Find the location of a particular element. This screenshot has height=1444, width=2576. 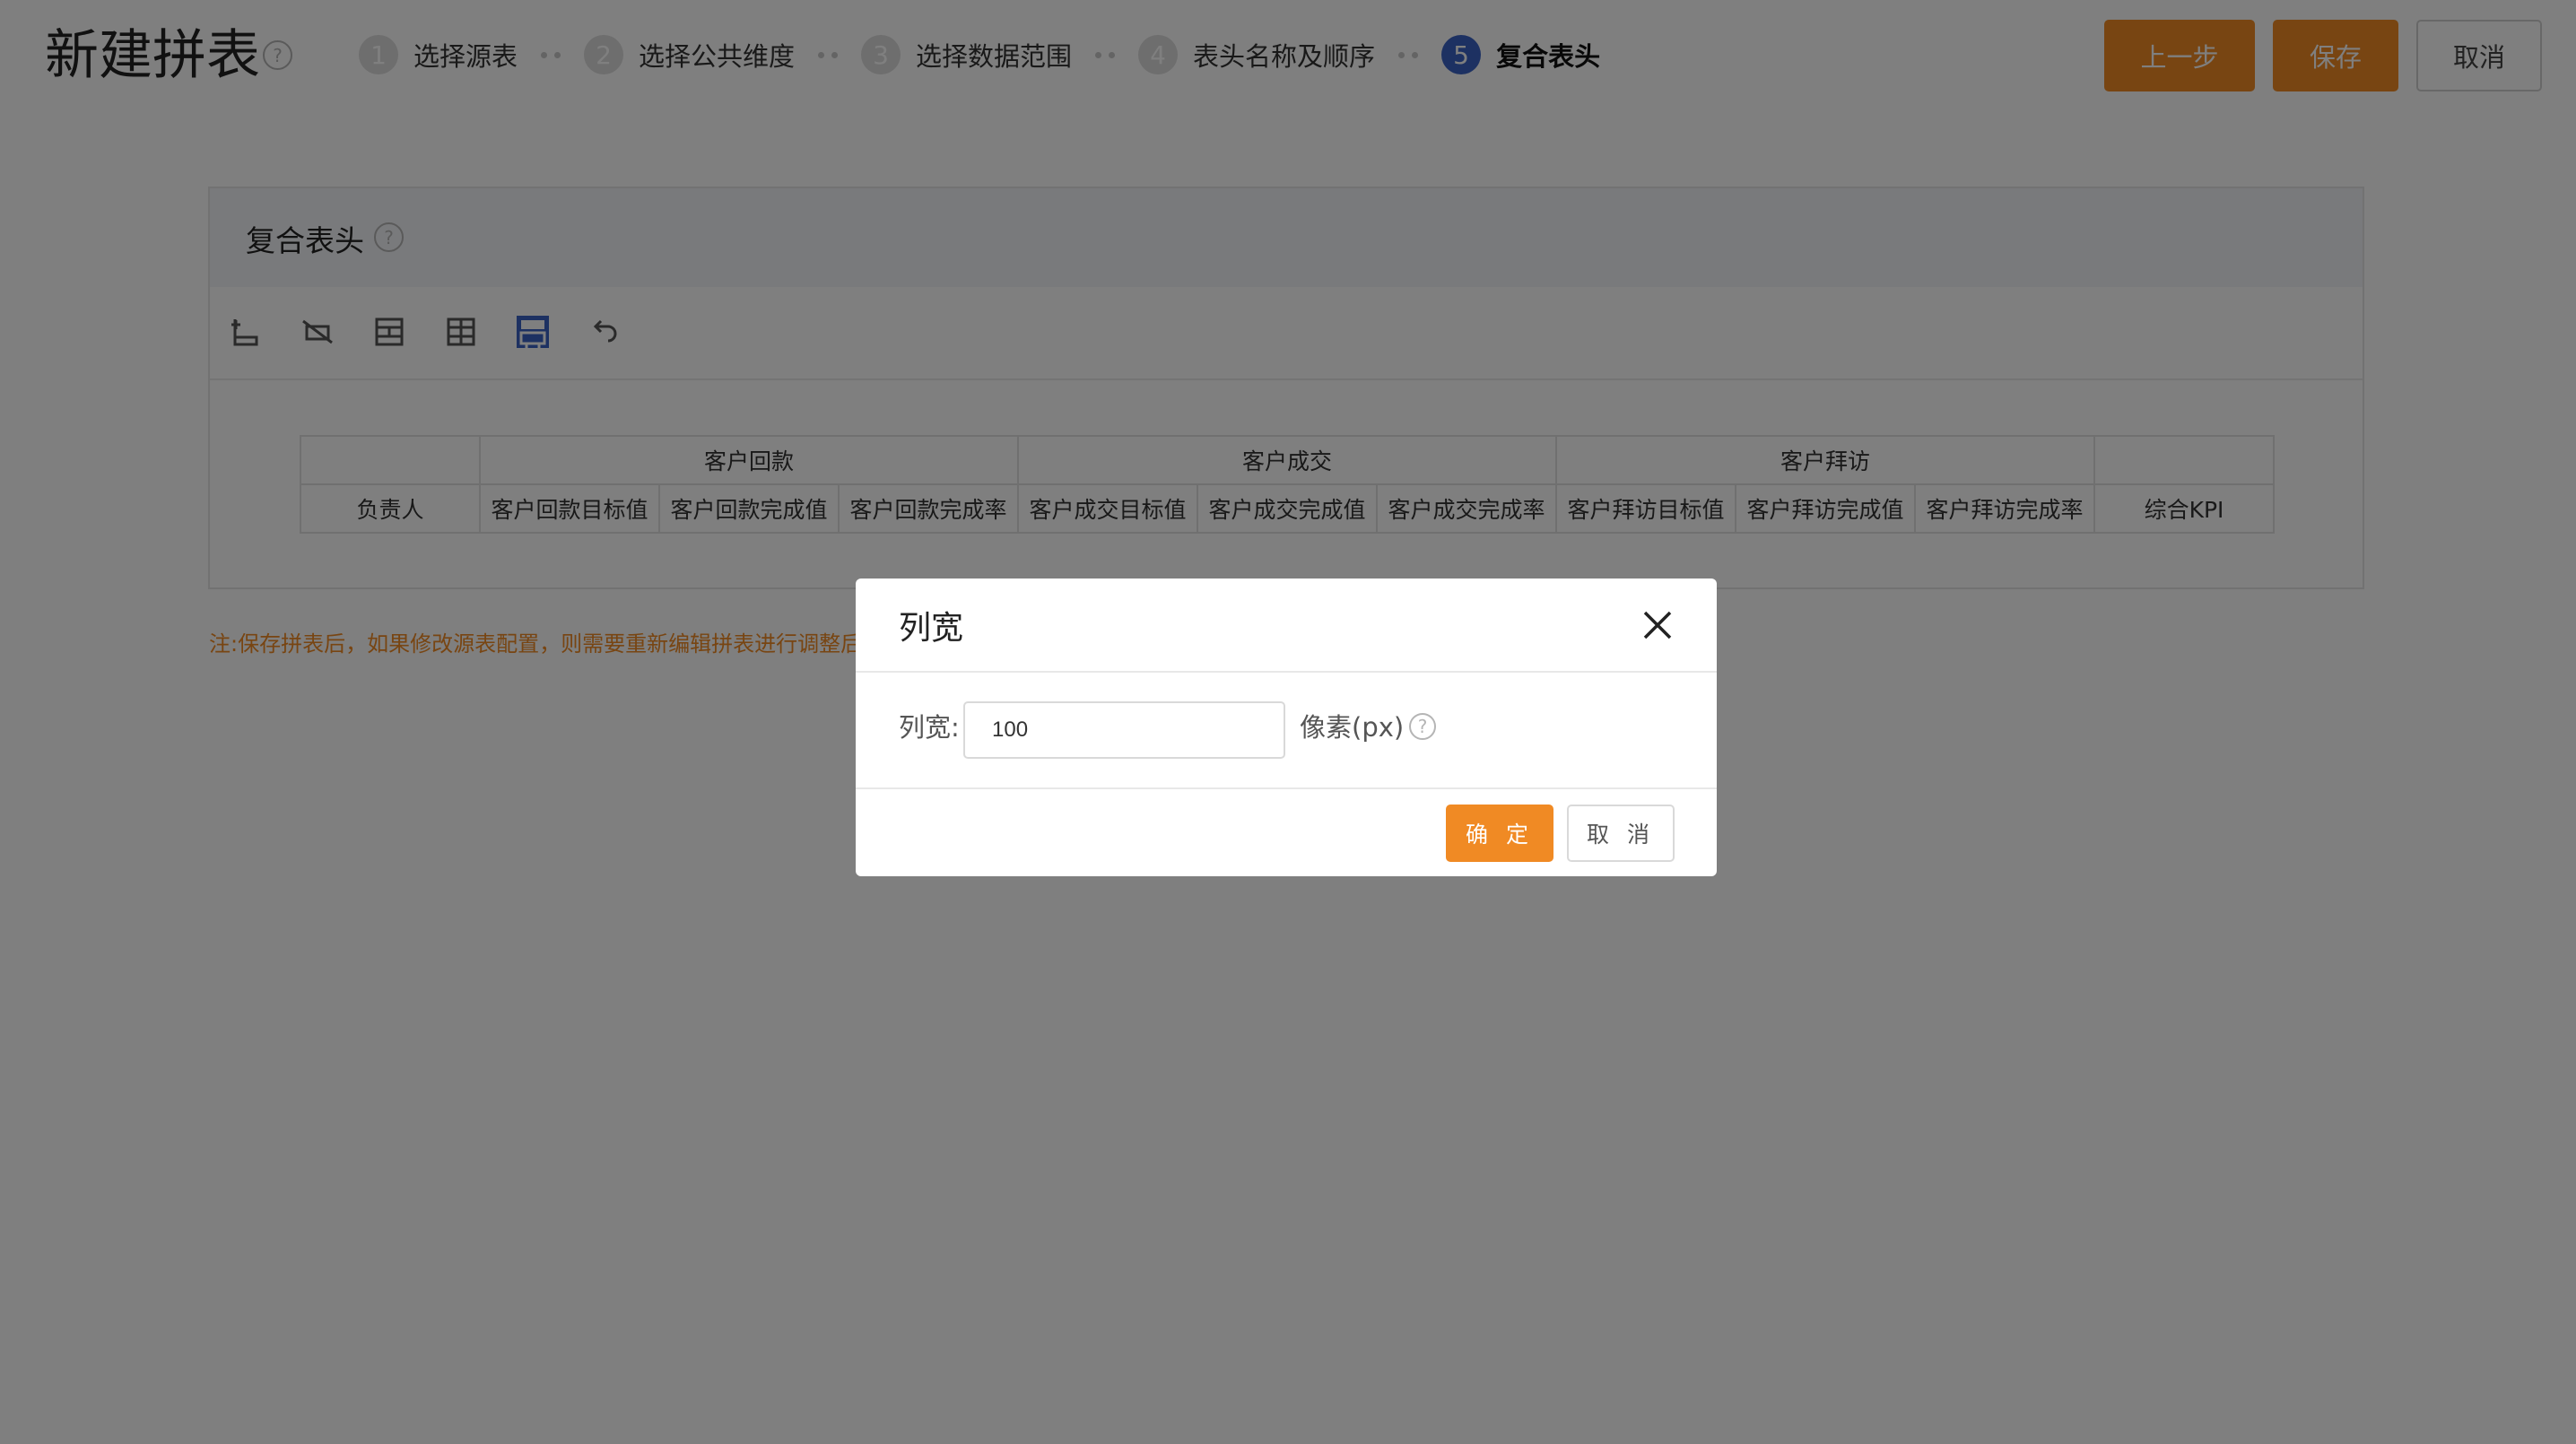

dialog-cancel-button: 取 消 is located at coordinates (1621, 833).